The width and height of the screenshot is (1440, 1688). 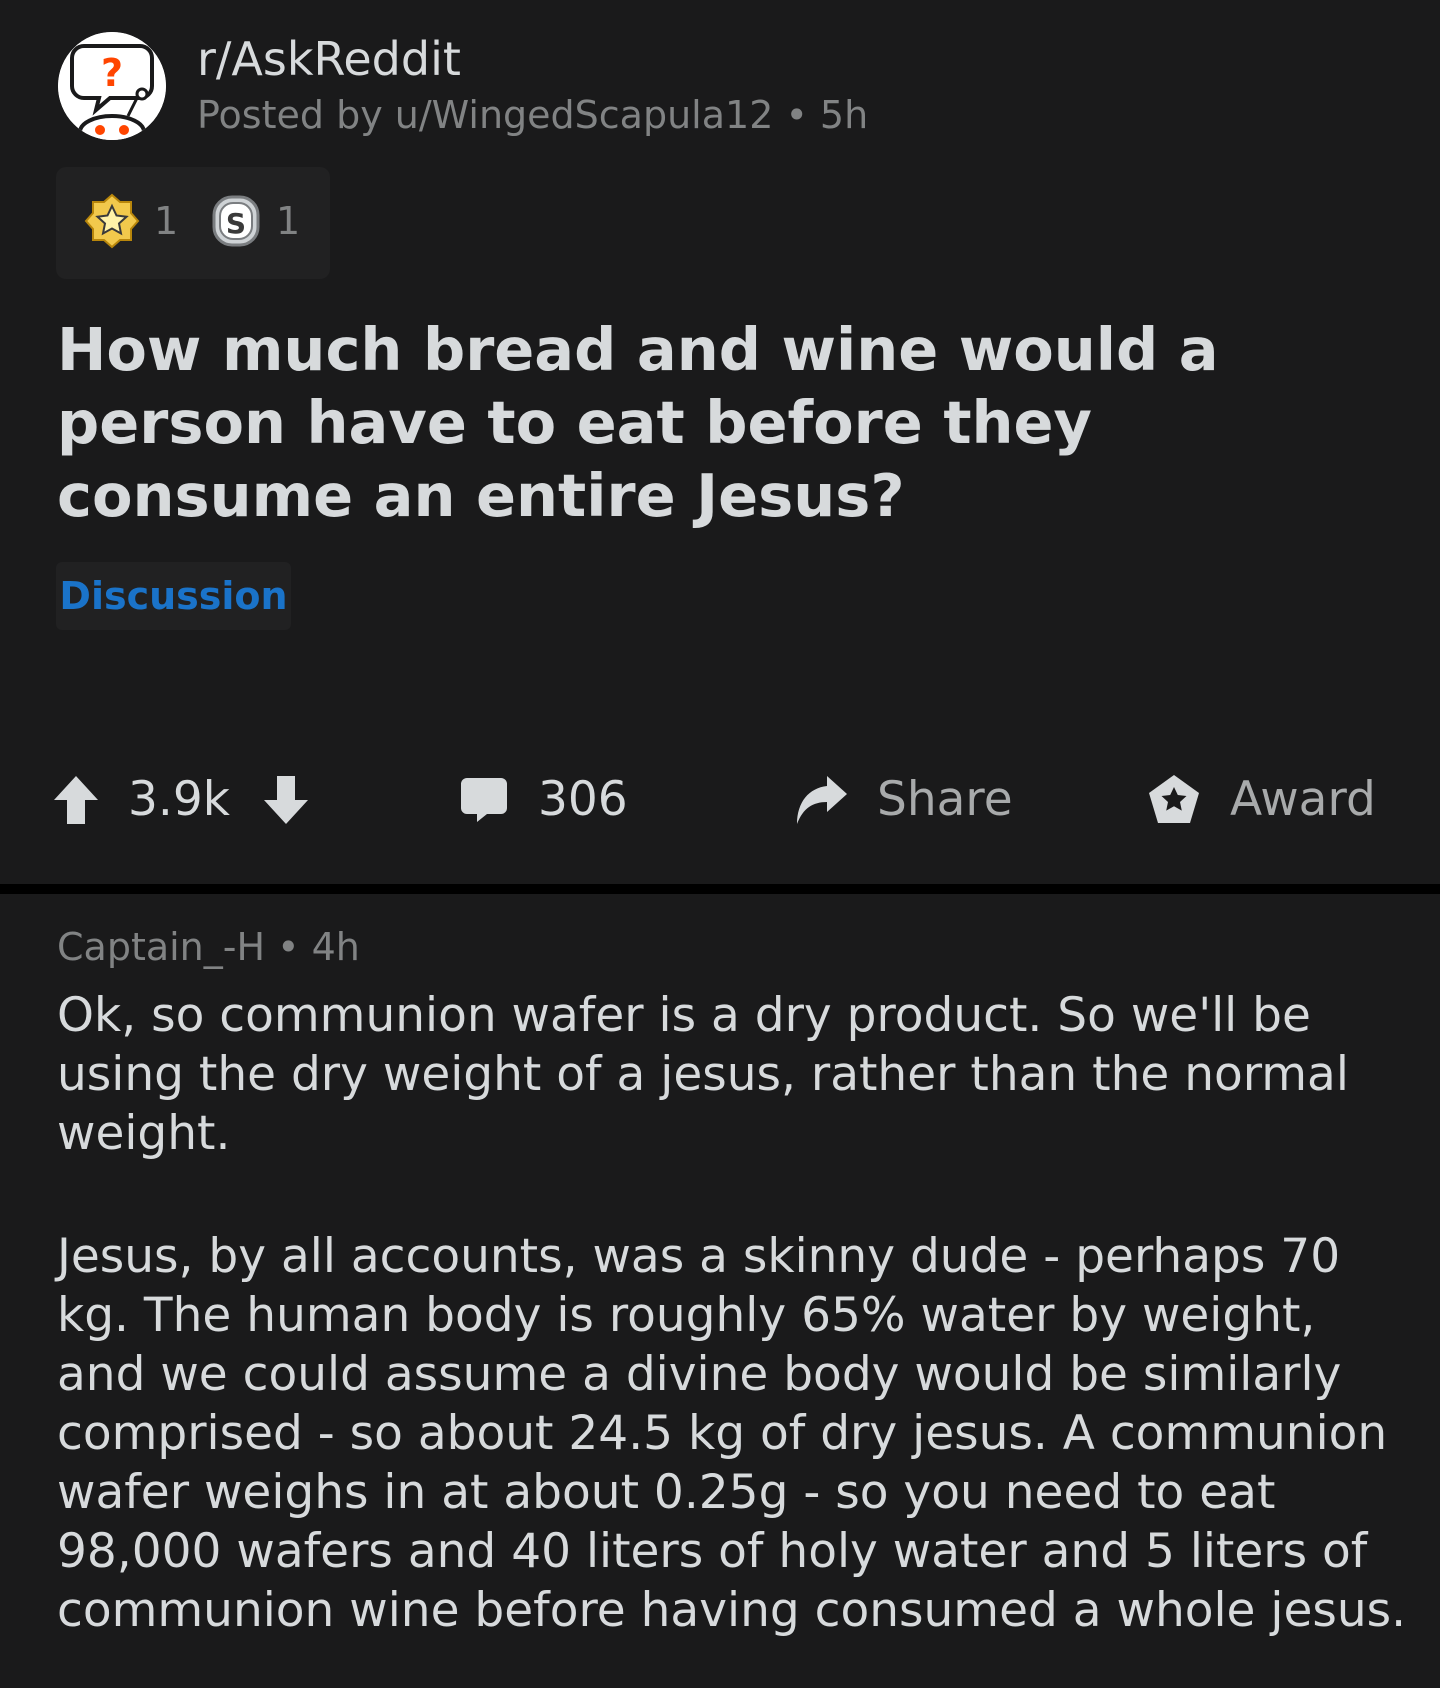 I want to click on silver-award-count: 1, so click(x=288, y=221).